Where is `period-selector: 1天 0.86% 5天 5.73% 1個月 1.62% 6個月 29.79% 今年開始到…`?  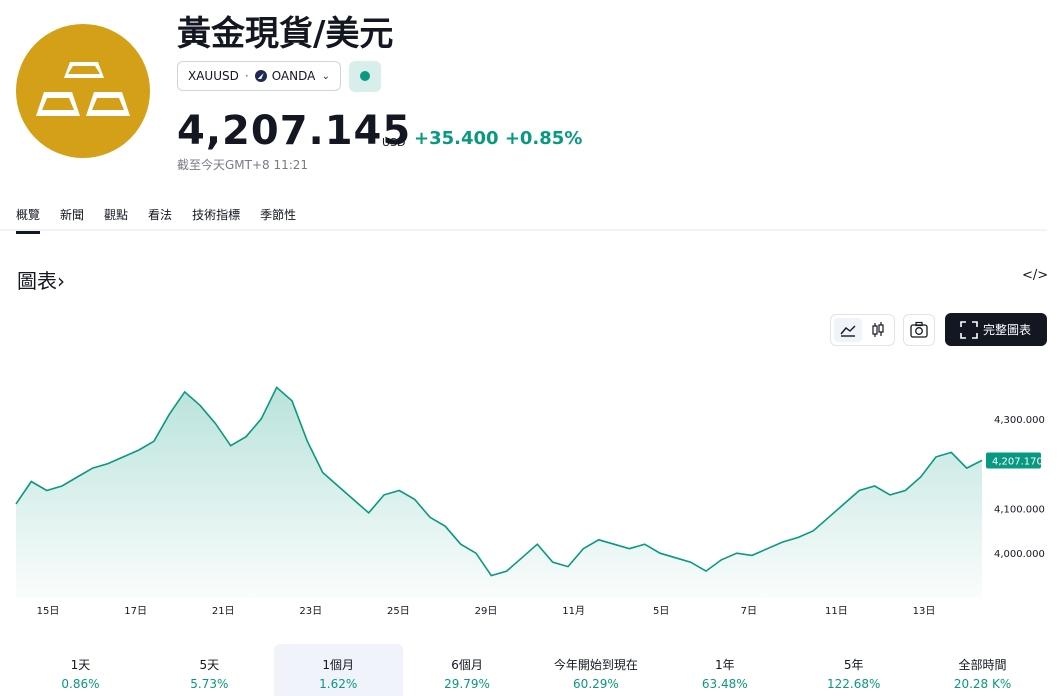
period-selector: 1天 0.86% 5天 5.73% 1個月 1.62% 6個月 29.79% 今年開始到… is located at coordinates (531, 670).